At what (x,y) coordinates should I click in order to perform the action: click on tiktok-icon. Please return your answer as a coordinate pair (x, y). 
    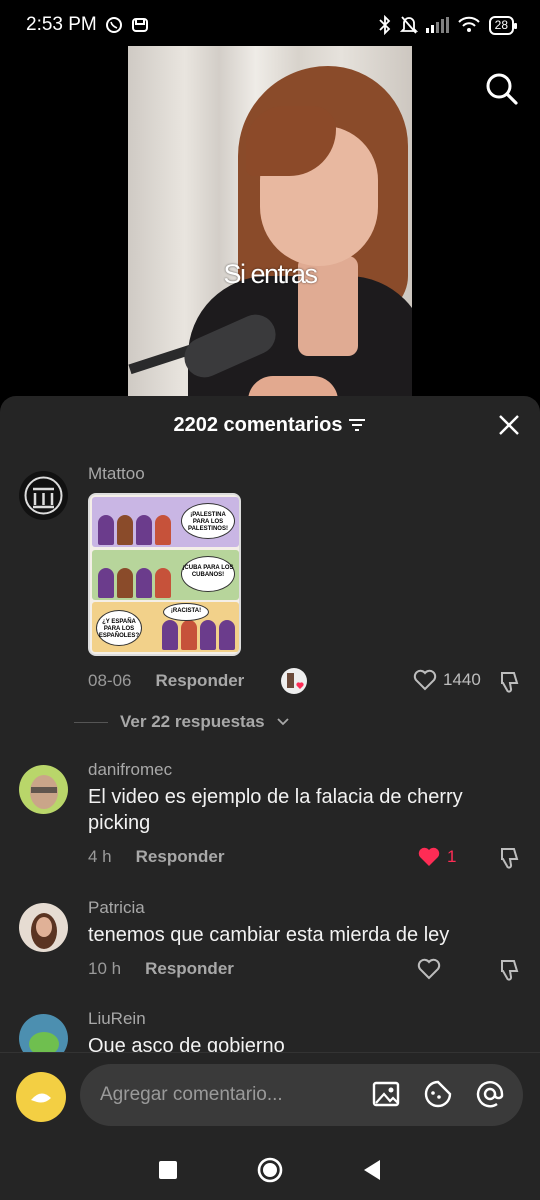
    Looking at the image, I should click on (139, 25).